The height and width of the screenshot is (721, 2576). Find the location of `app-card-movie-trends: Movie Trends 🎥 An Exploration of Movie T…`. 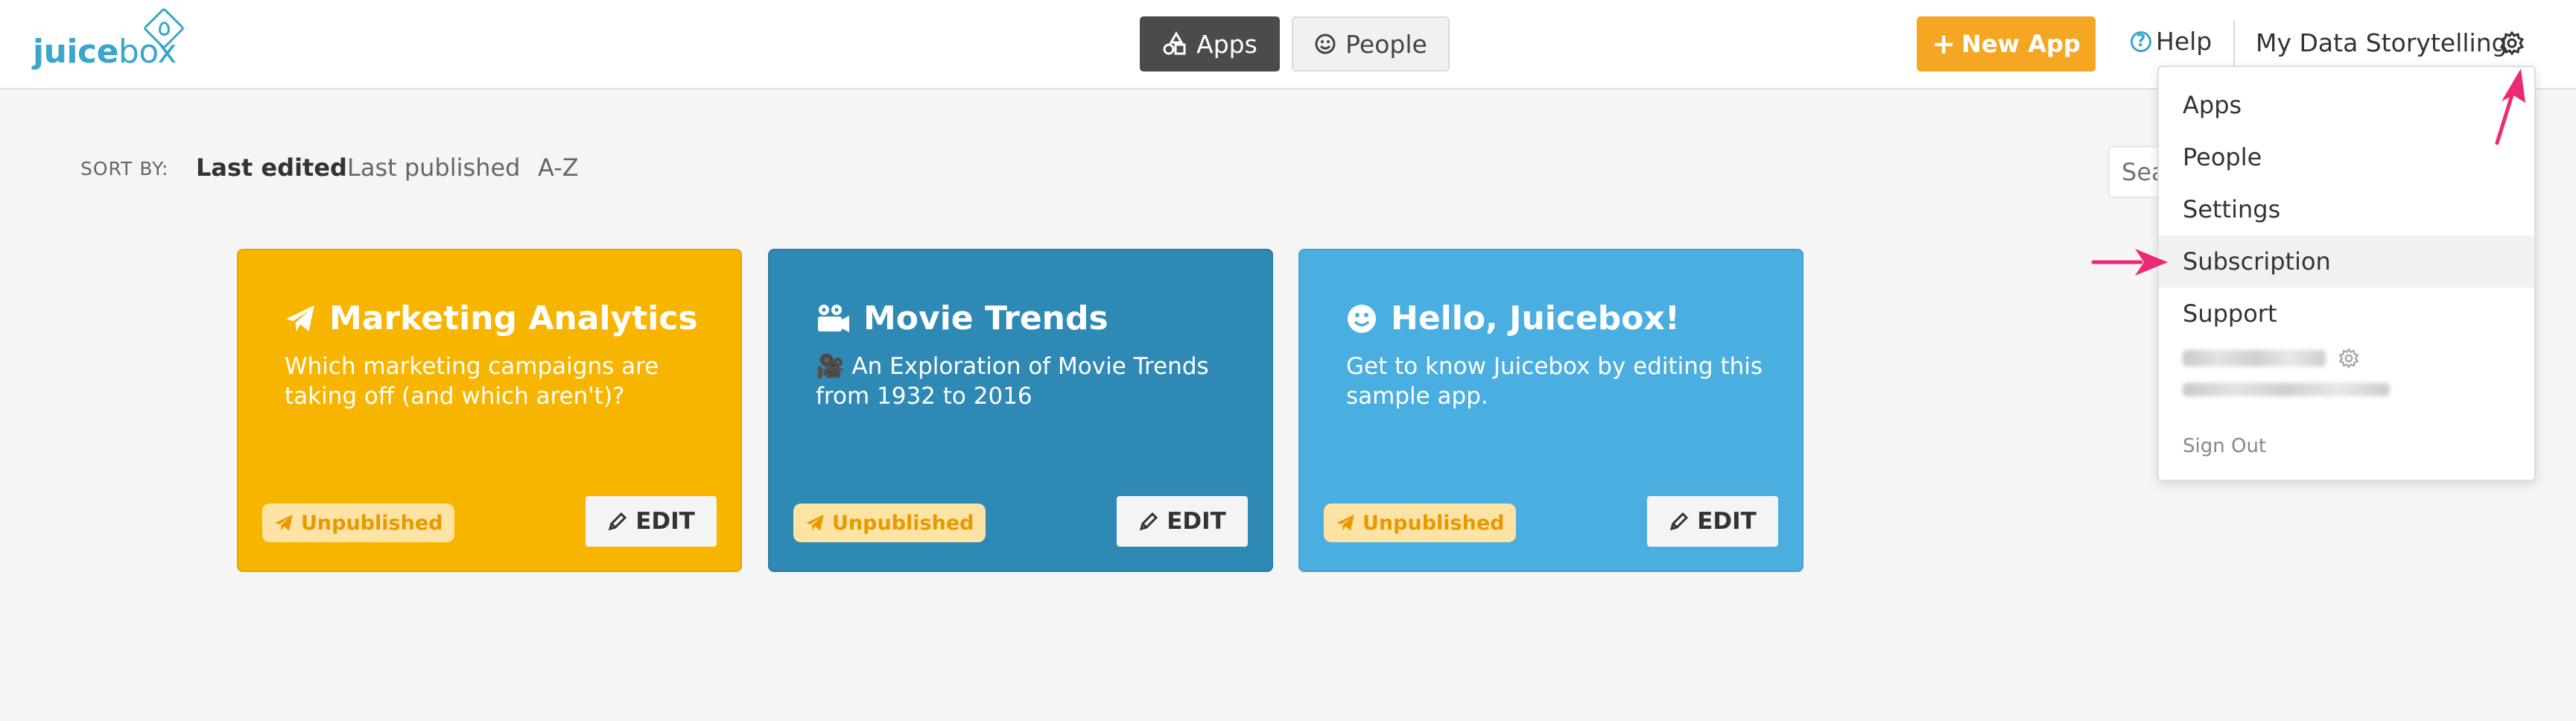

app-card-movie-trends: Movie Trends 🎥 An Exploration of Movie T… is located at coordinates (1020, 410).